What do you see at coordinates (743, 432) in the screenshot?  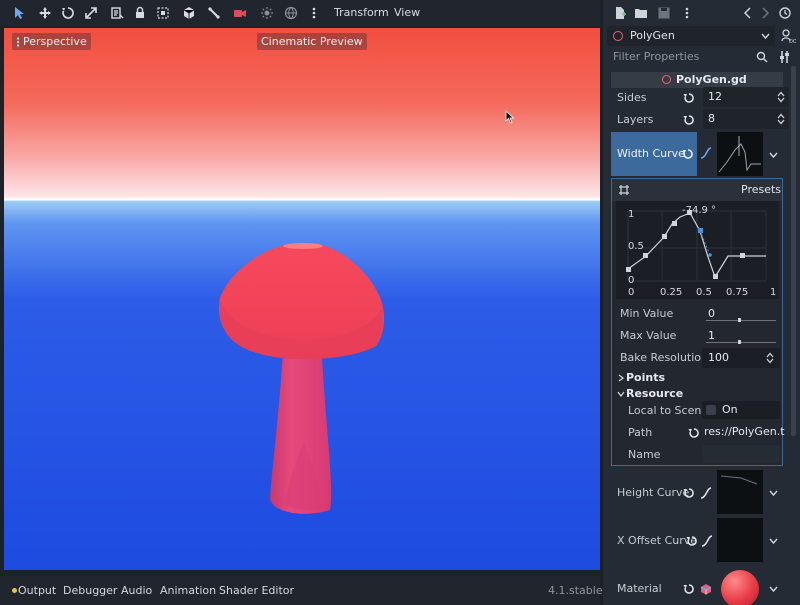 I see `path-field: res://PolyGen.t` at bounding box center [743, 432].